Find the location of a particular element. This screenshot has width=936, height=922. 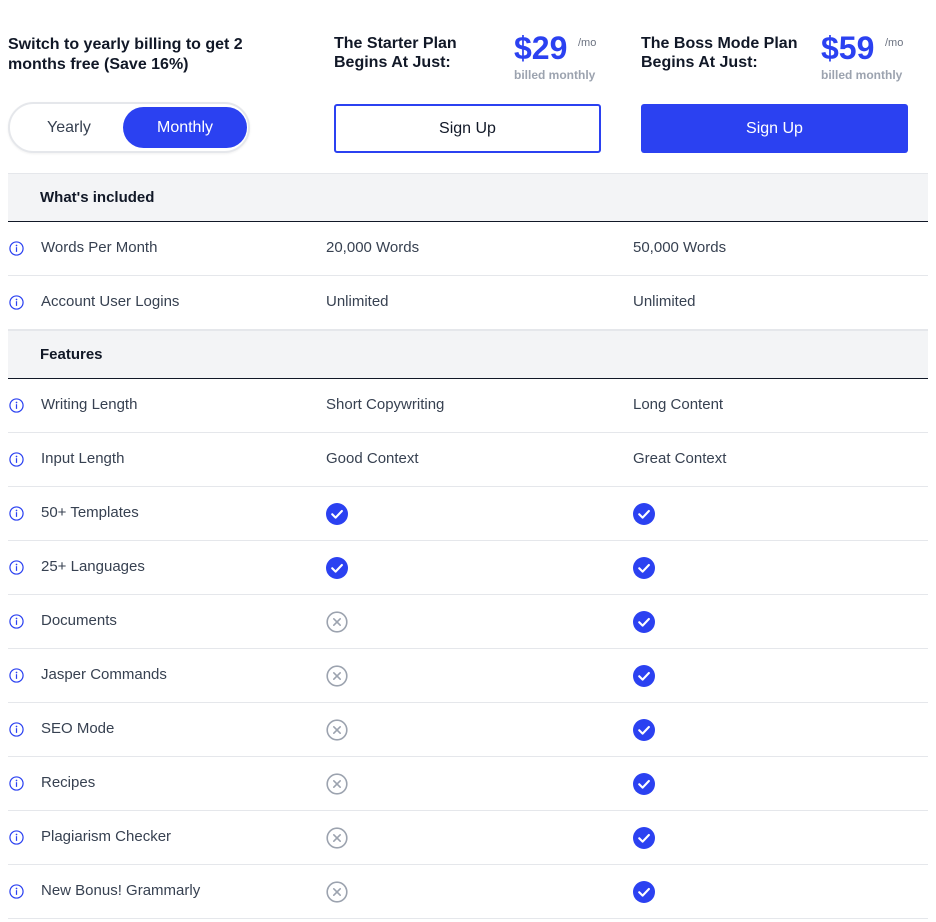

billing-option-monthly: Monthly is located at coordinates (185, 127).